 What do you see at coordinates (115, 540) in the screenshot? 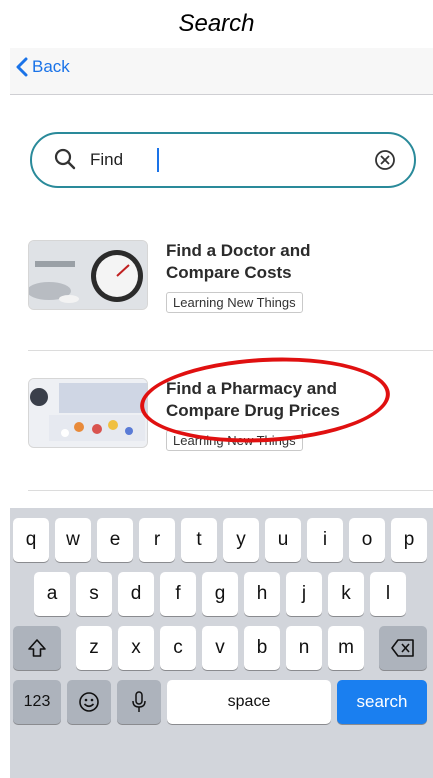
I see `key-e: e` at bounding box center [115, 540].